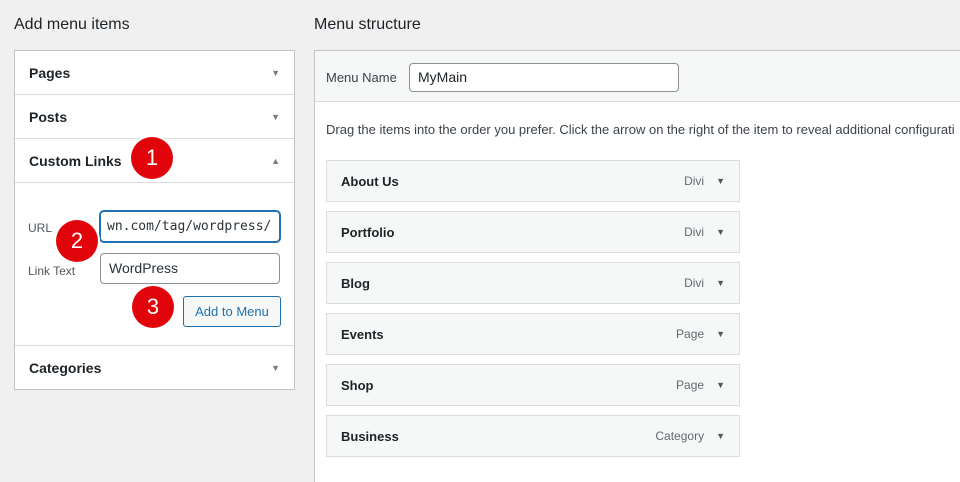  What do you see at coordinates (367, 24) in the screenshot?
I see `menu-structure-heading: Menu structure` at bounding box center [367, 24].